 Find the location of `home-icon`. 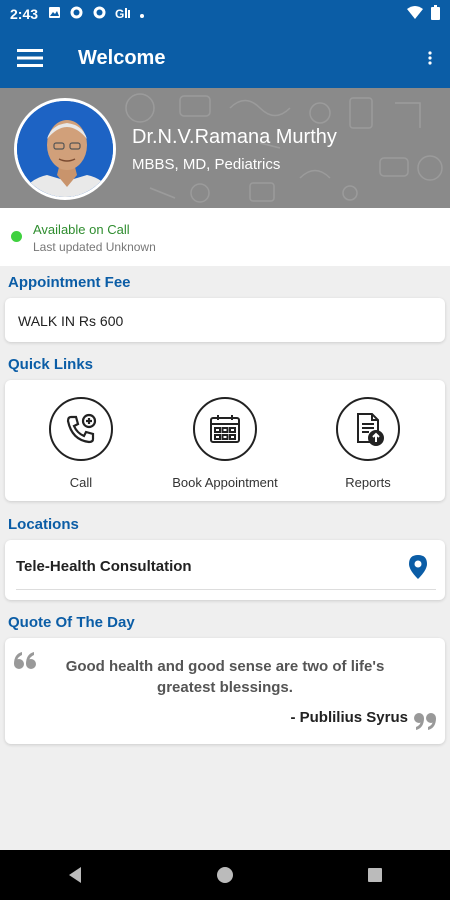

home-icon is located at coordinates (225, 875).